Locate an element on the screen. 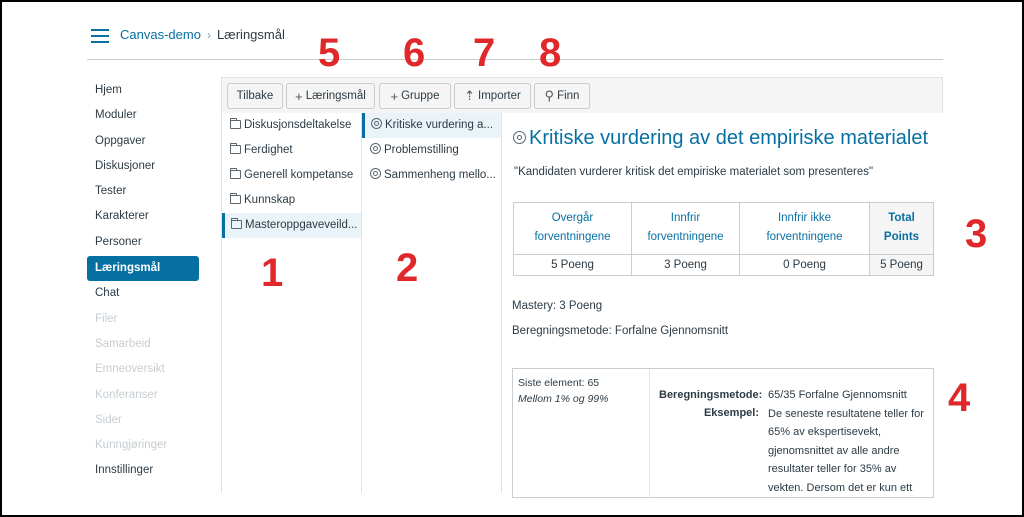 The image size is (1024, 517). calculation-labels: Beregningsmetode: Eksempel: is located at coordinates (711, 404).